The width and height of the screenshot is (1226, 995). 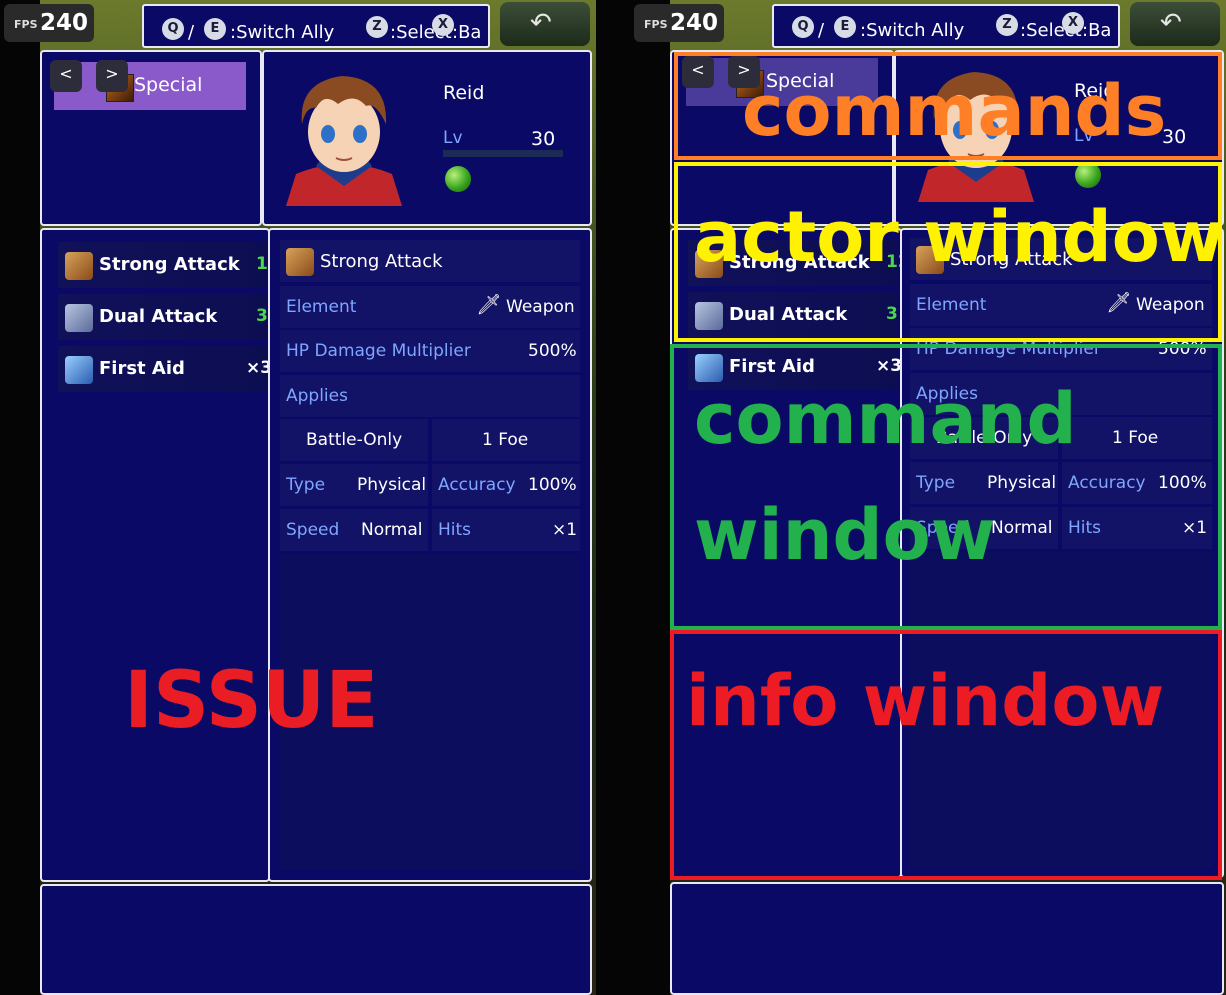 I want to click on level-value: 30, so click(x=543, y=139).